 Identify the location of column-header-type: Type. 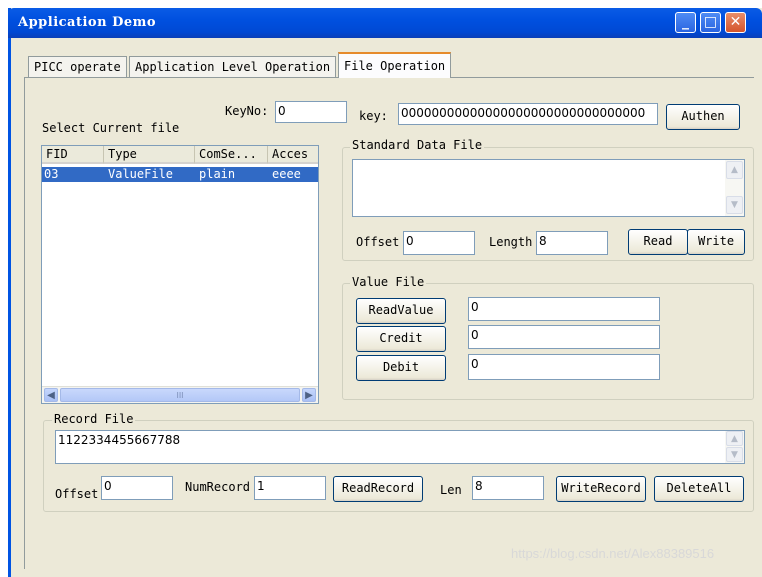
(149, 155).